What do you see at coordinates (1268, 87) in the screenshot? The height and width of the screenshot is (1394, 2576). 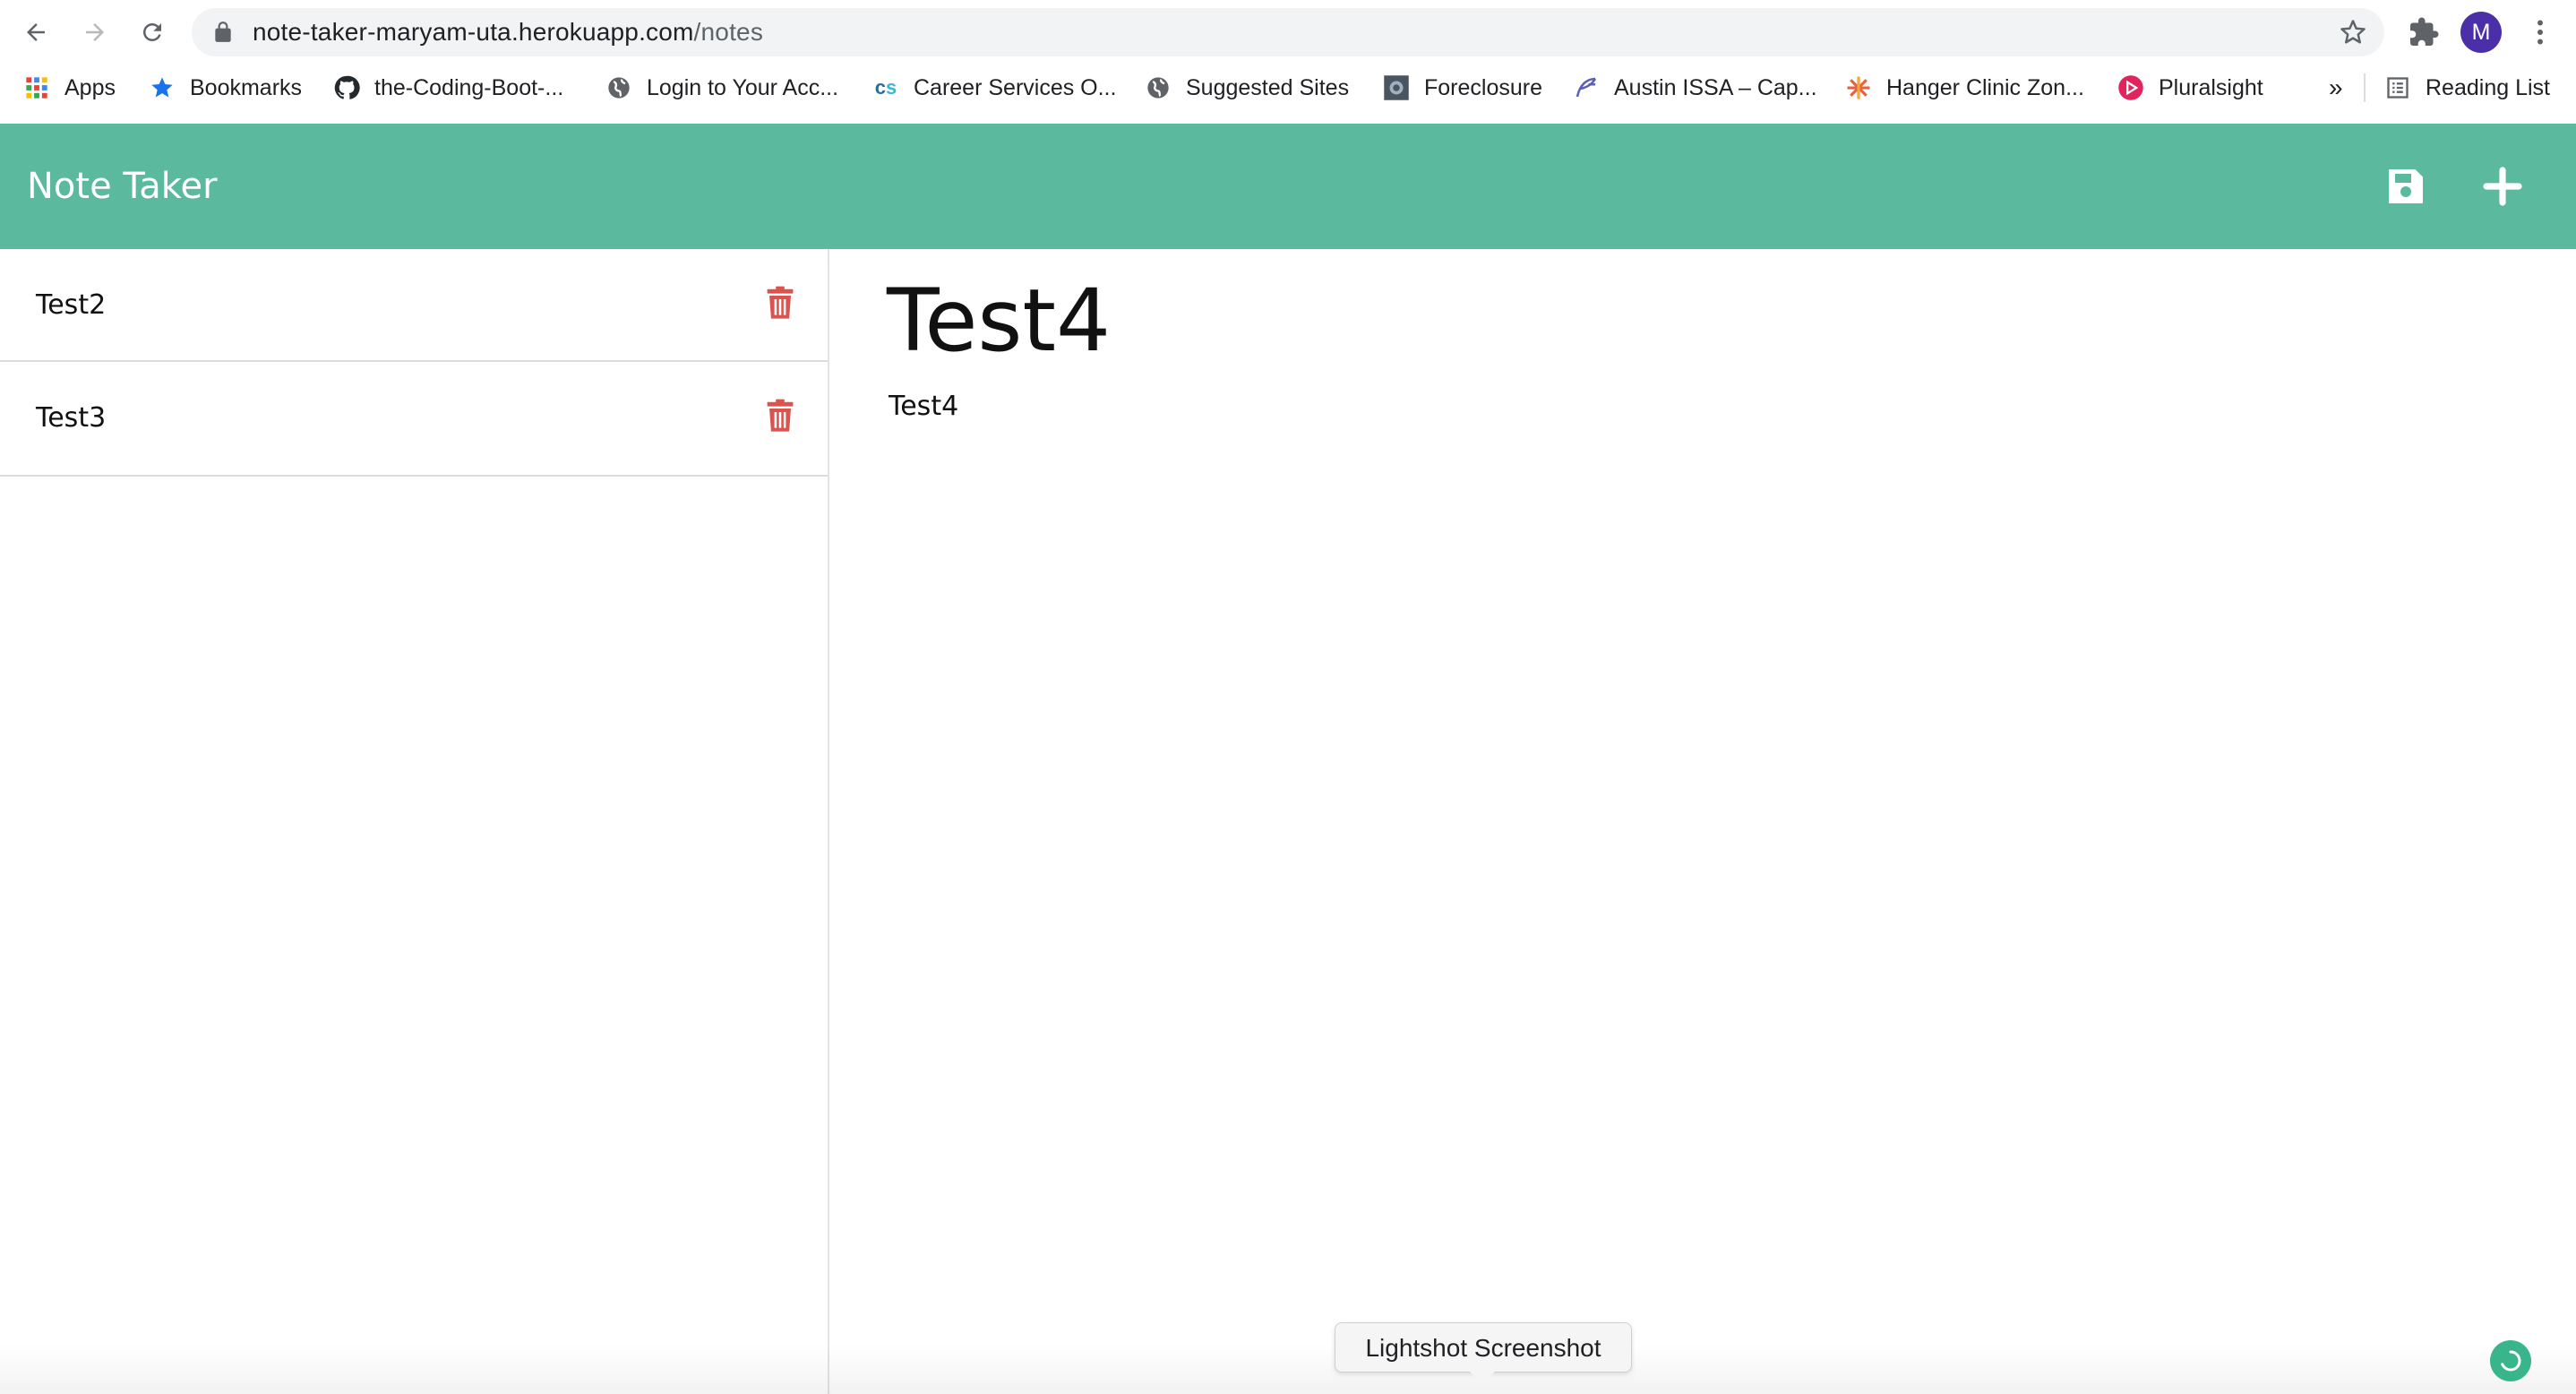 I see `bookmark-label: Suggested Sites` at bounding box center [1268, 87].